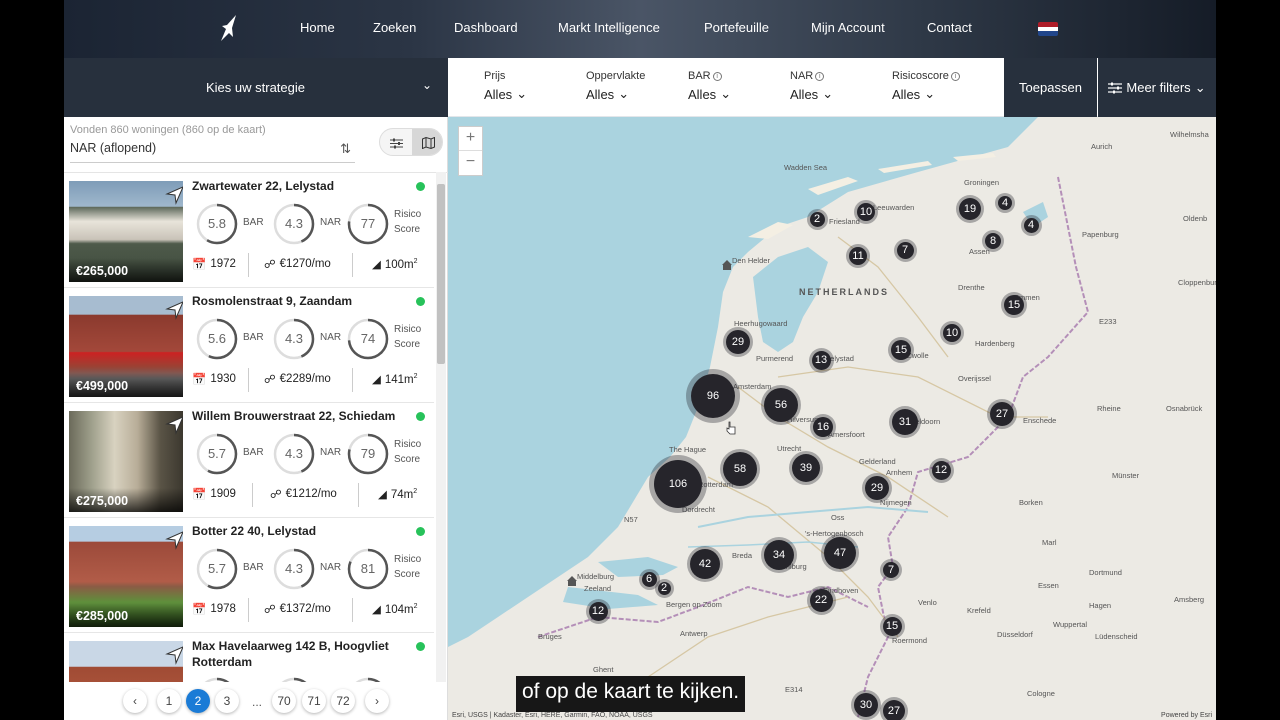 The height and width of the screenshot is (720, 1280). What do you see at coordinates (305, 609) in the screenshot?
I see `rent-value: €1372/mo` at bounding box center [305, 609].